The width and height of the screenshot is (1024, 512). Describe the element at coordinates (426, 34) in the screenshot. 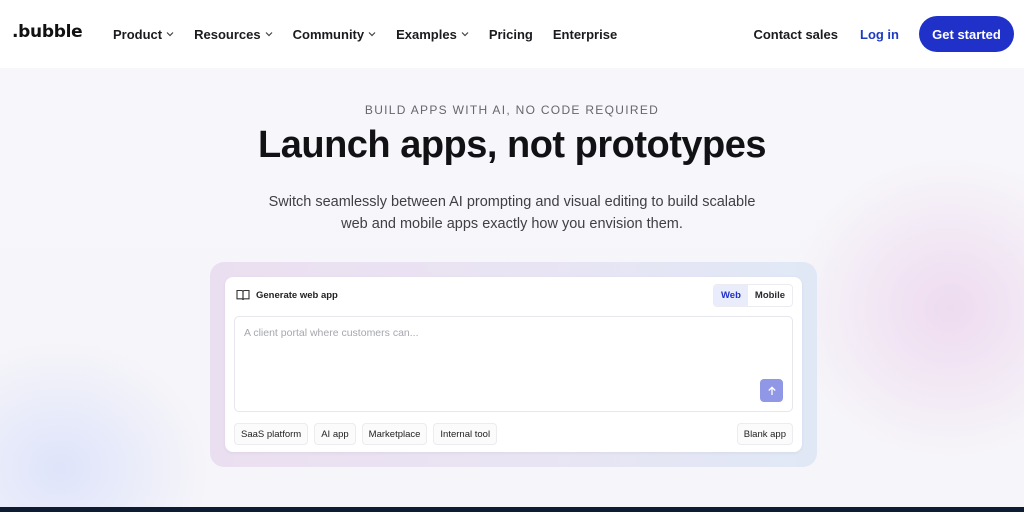

I see `nav-item-label: Examples` at that location.